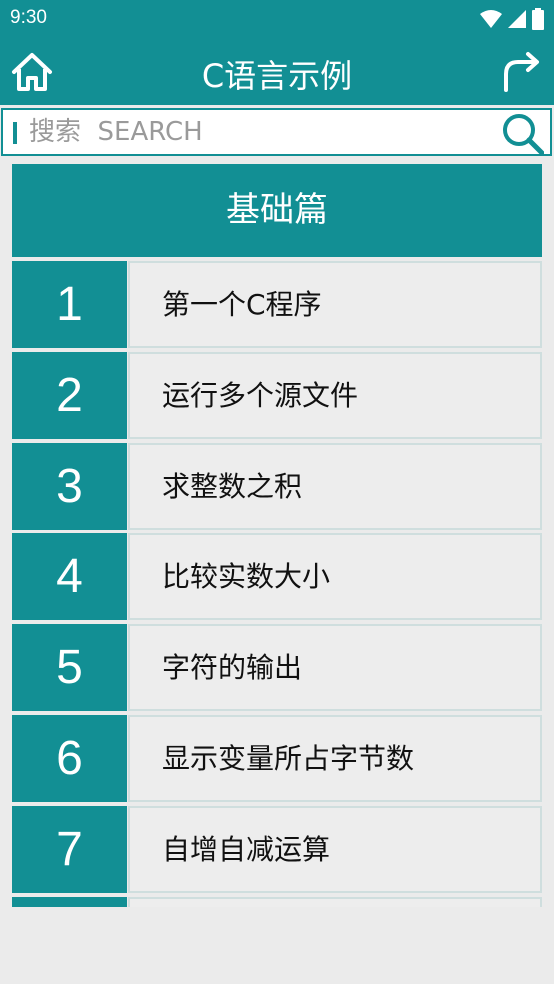  Describe the element at coordinates (335, 902) in the screenshot. I see `item-label` at that location.